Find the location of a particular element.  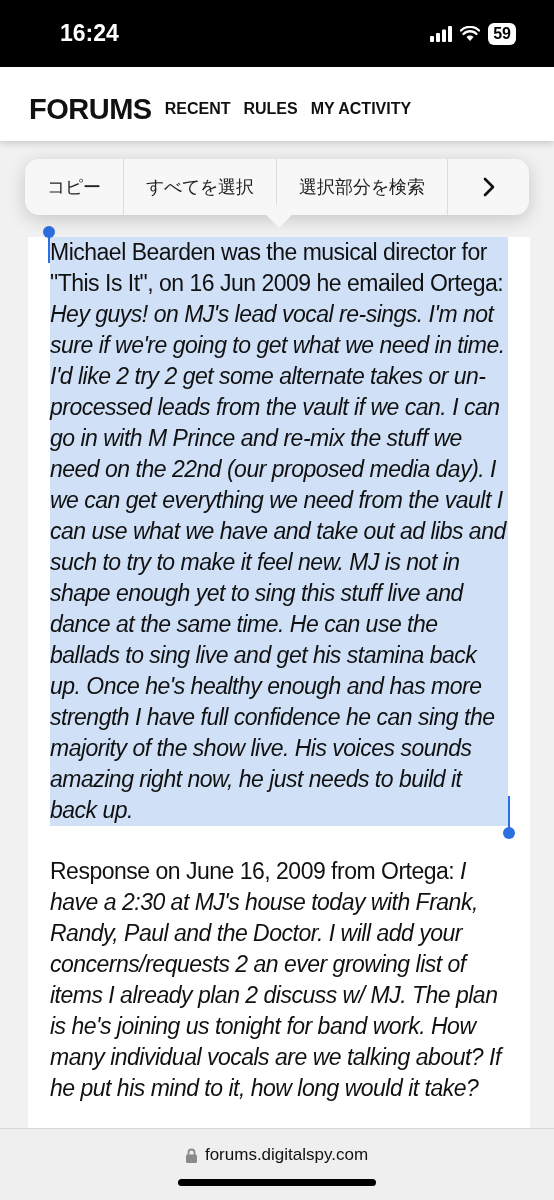

menu-item: コピー is located at coordinates (74, 187).